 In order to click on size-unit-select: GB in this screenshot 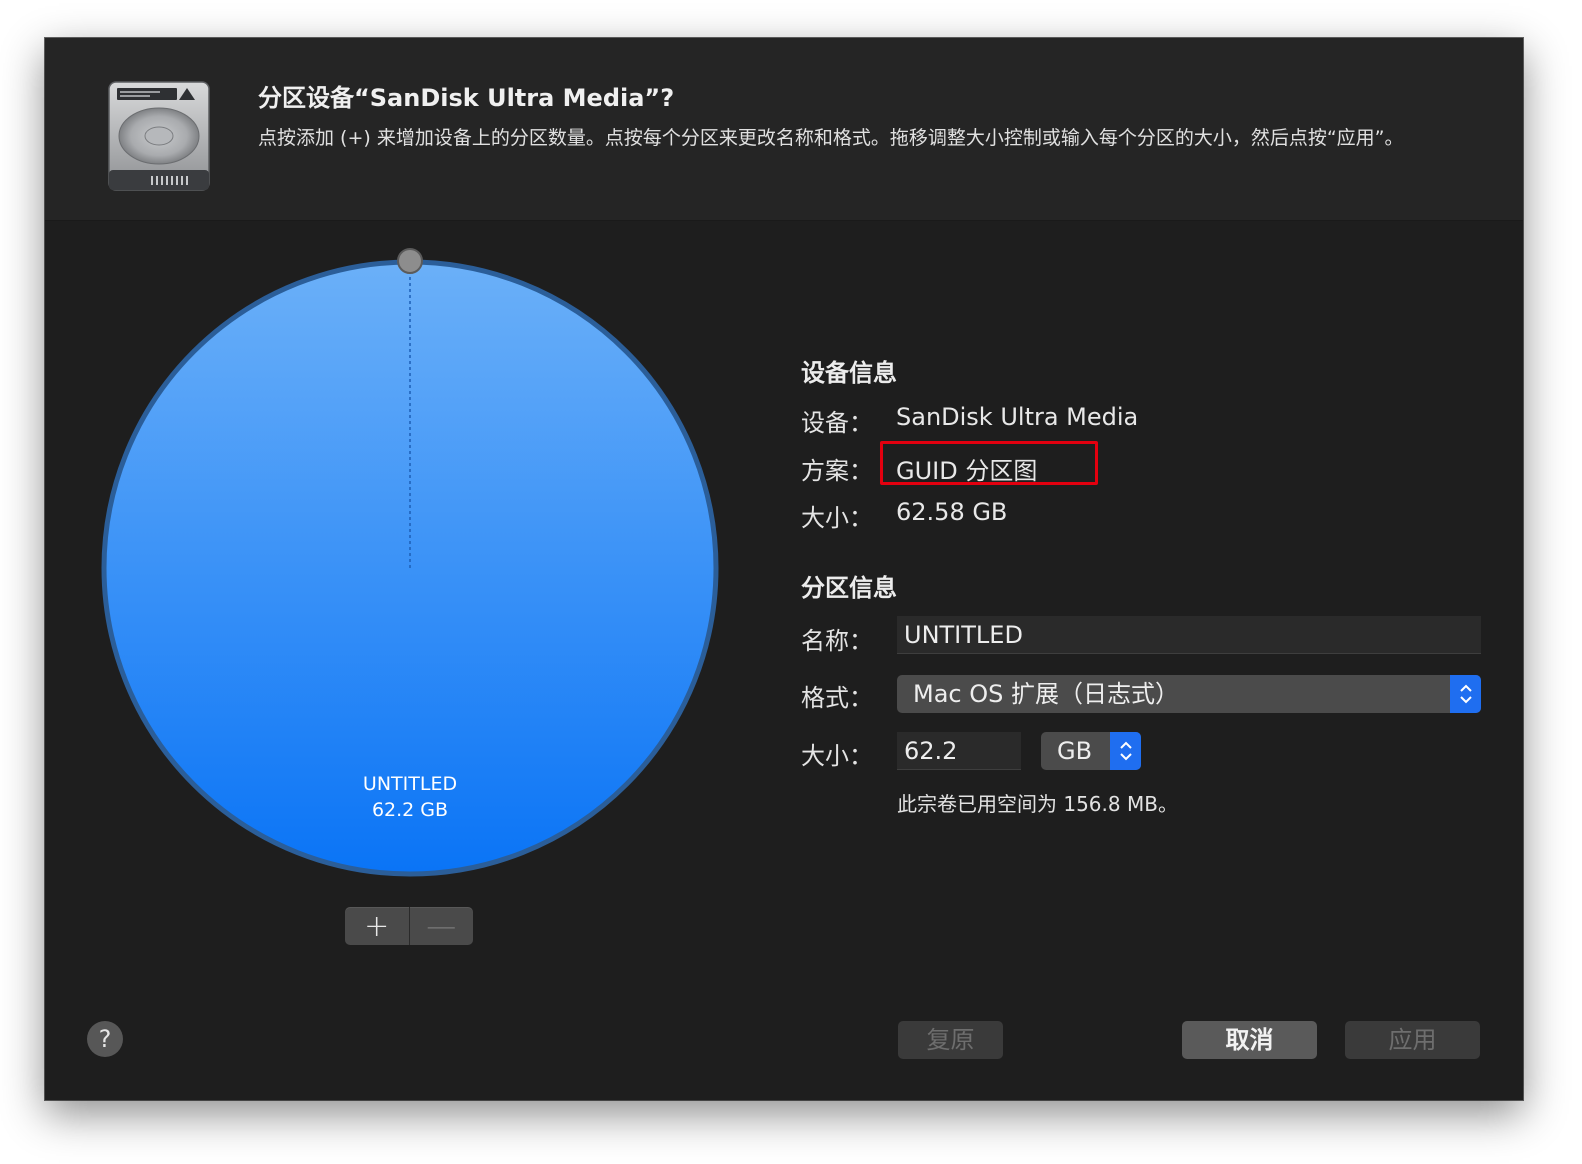, I will do `click(1091, 751)`.